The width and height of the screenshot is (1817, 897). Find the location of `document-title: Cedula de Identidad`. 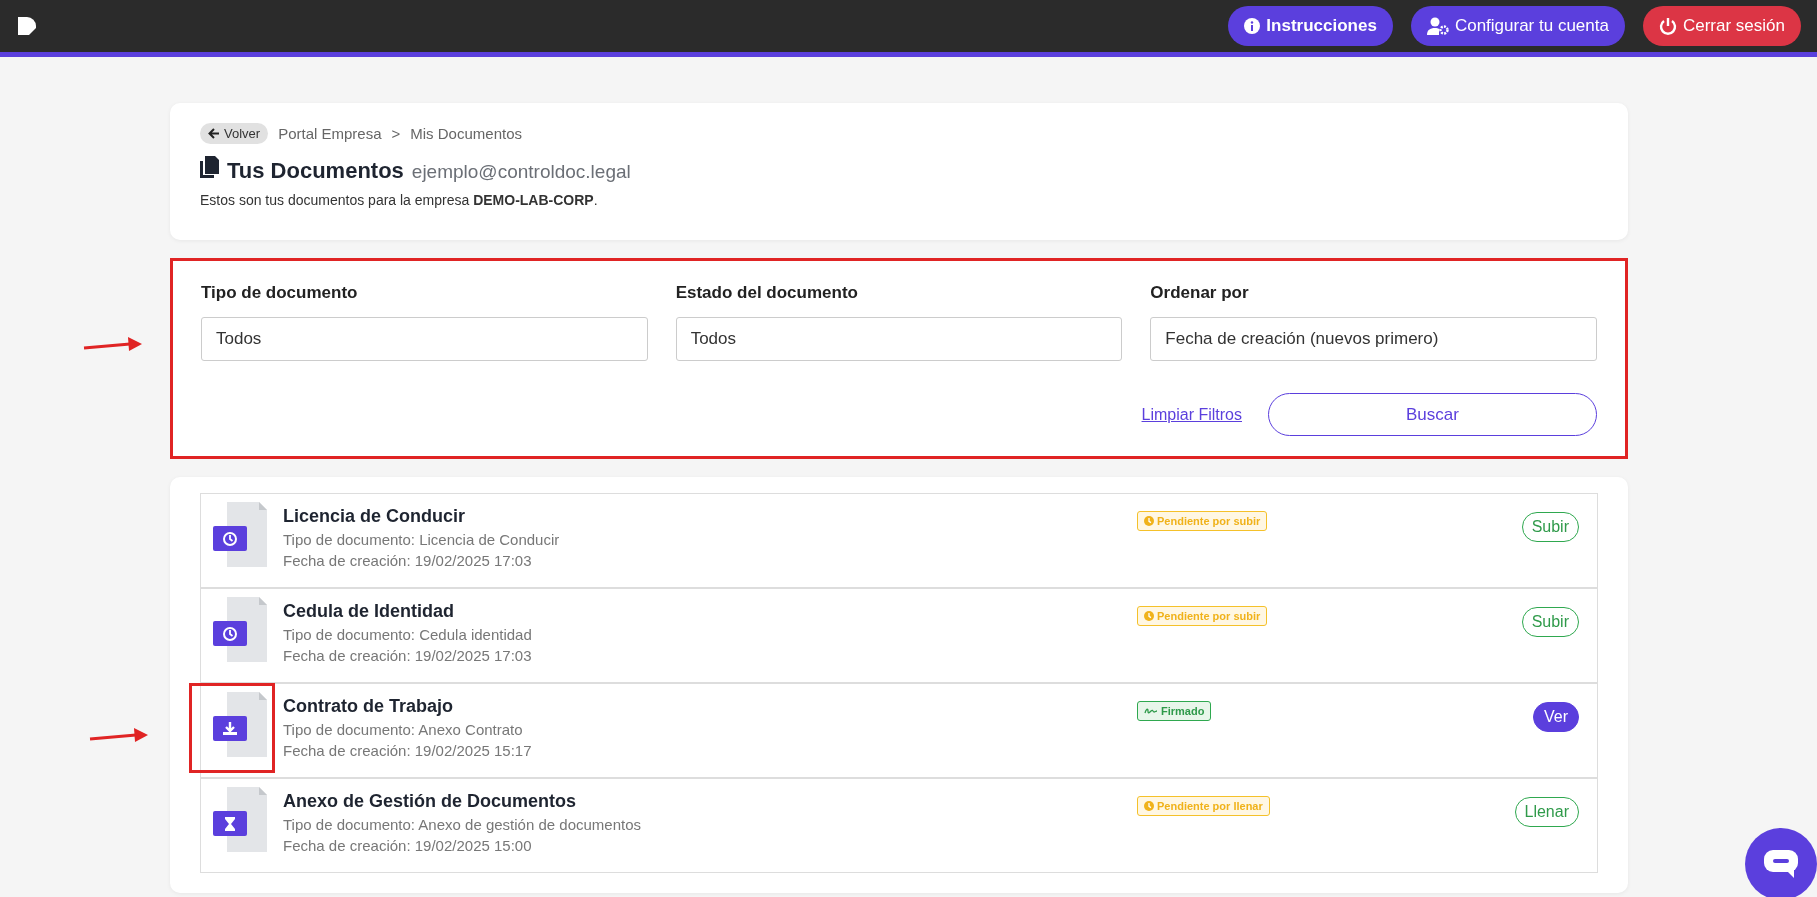

document-title: Cedula de Identidad is located at coordinates (369, 611).